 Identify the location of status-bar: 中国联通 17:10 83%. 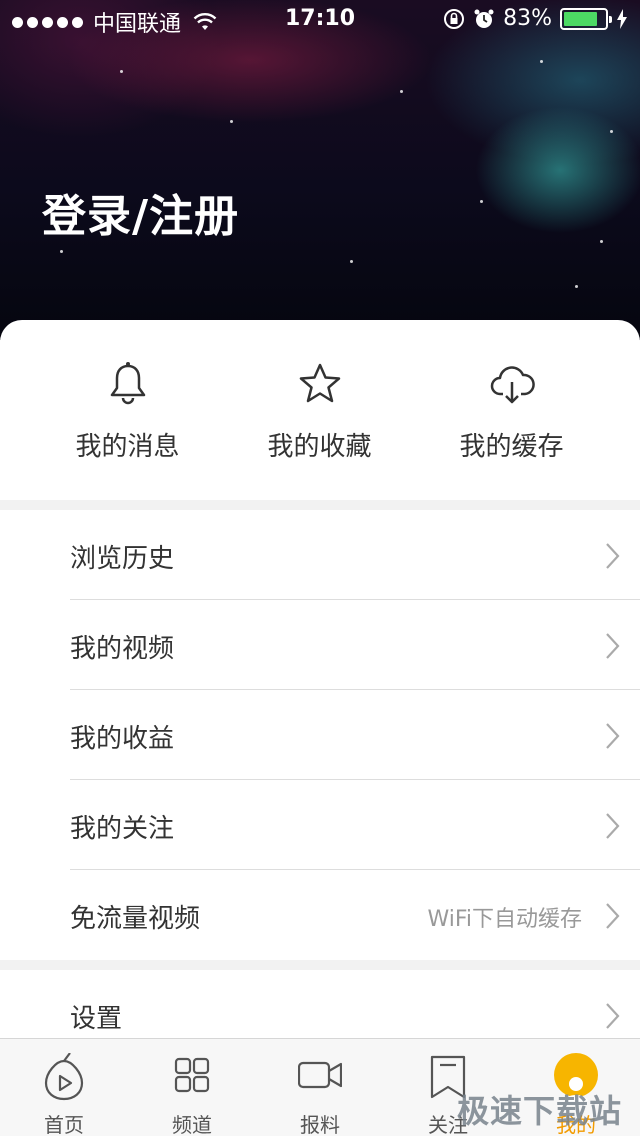
(320, 20).